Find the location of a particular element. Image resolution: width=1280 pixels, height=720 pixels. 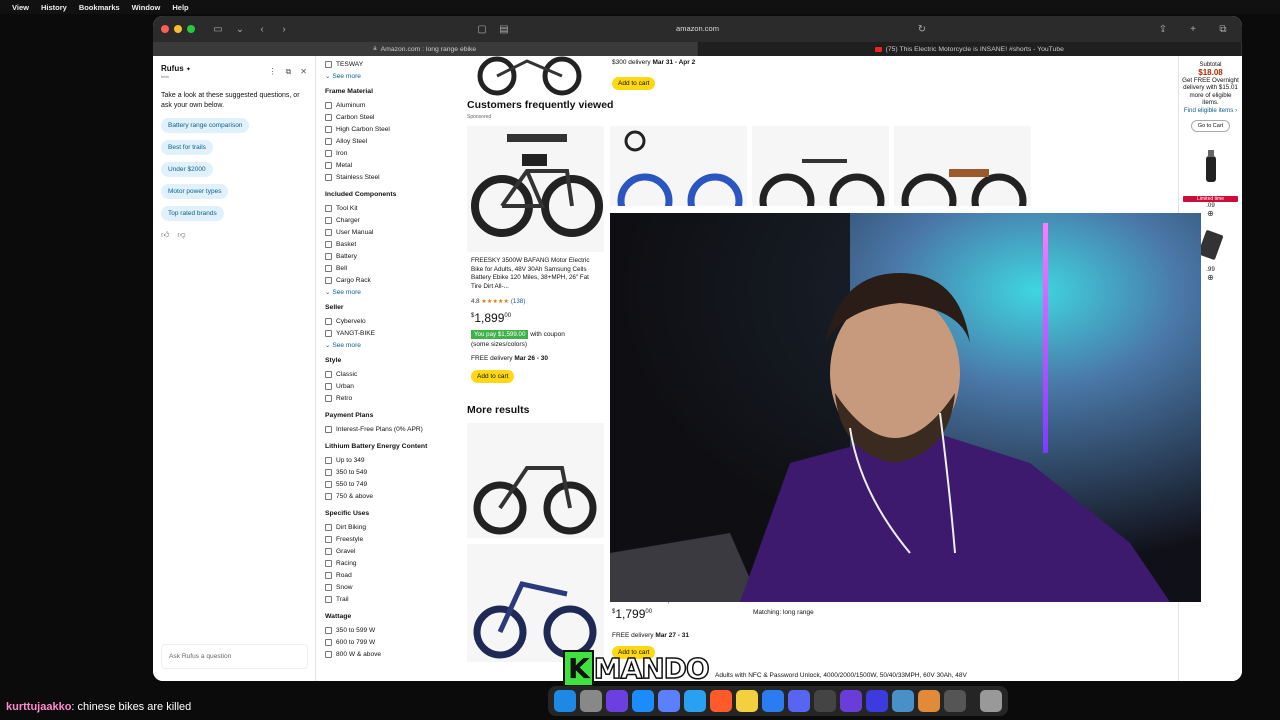

filter-option: YANGT-BIKE is located at coordinates (395, 333).